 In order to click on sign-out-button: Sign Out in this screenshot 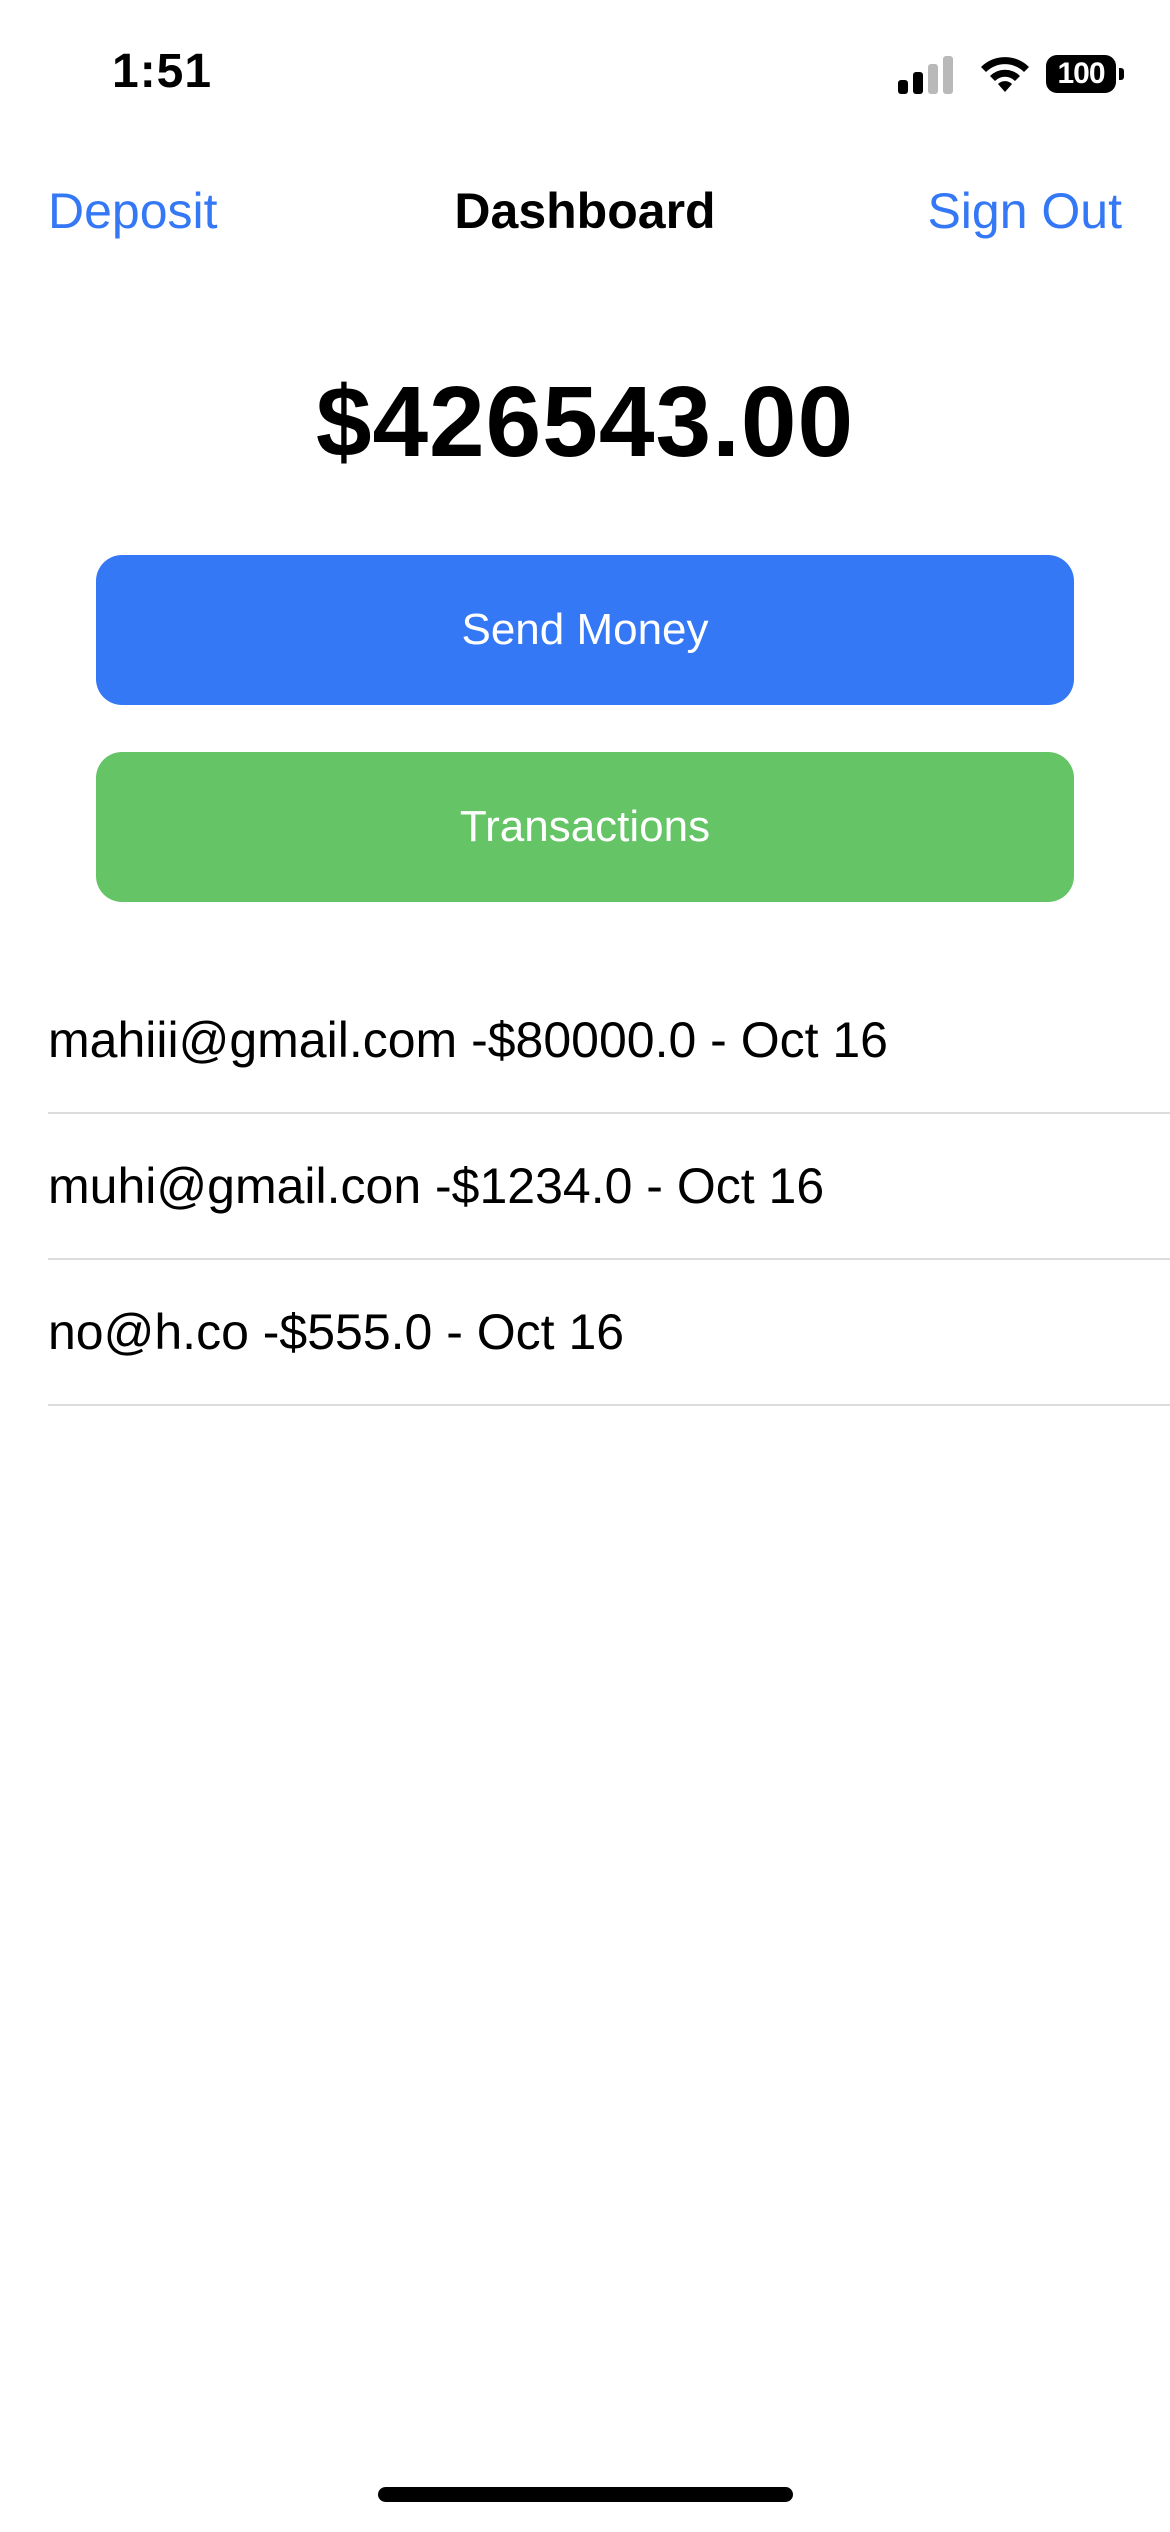, I will do `click(1024, 211)`.